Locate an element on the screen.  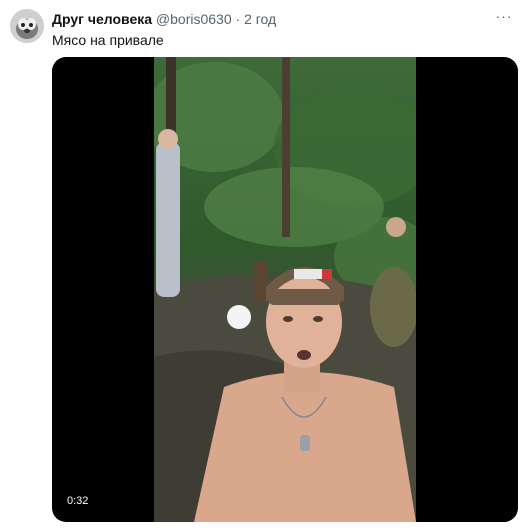
timestamp: 2 год is located at coordinates (260, 19).